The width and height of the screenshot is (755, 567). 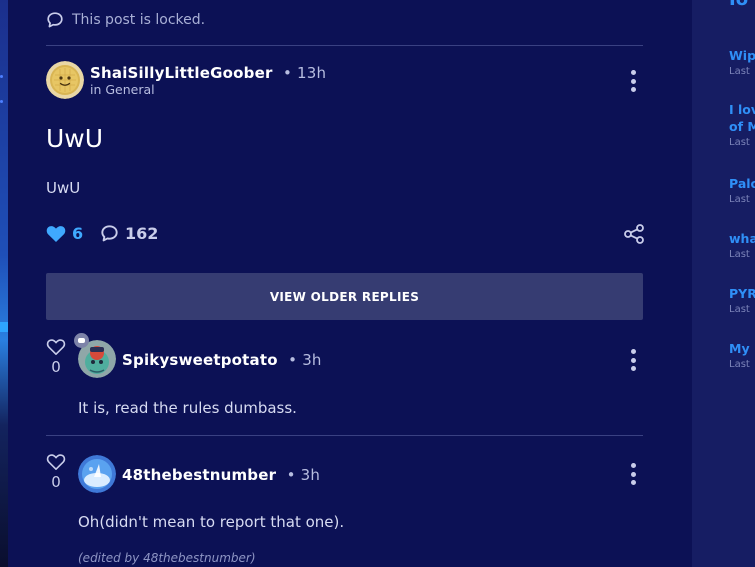 I want to click on post-more-button, so click(x=633, y=81).